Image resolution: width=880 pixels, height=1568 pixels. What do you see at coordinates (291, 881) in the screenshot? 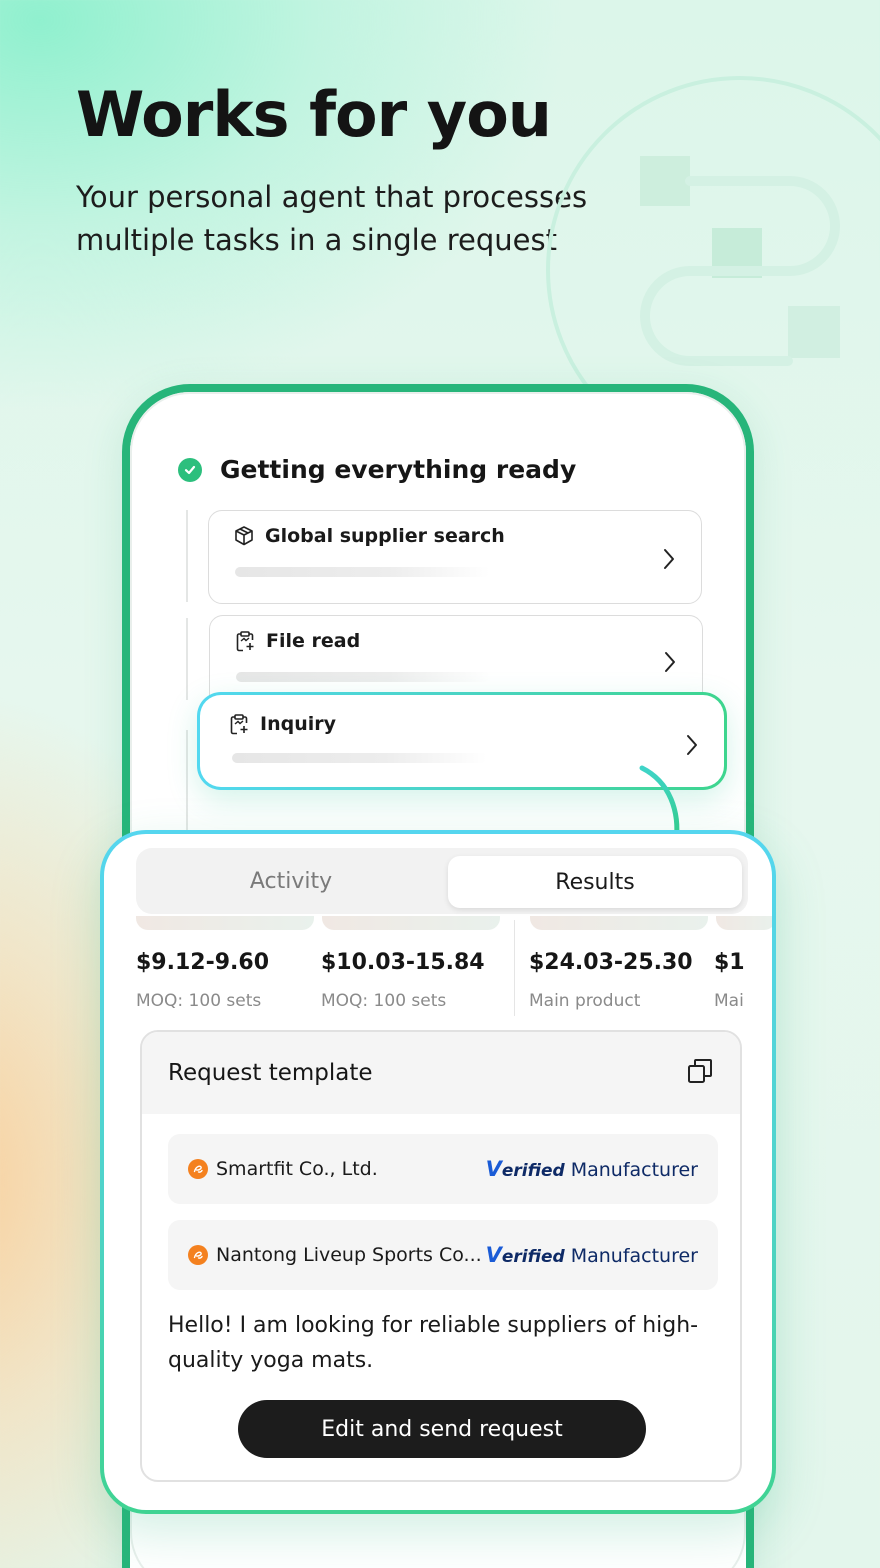
I see `tab-activity: Activity` at bounding box center [291, 881].